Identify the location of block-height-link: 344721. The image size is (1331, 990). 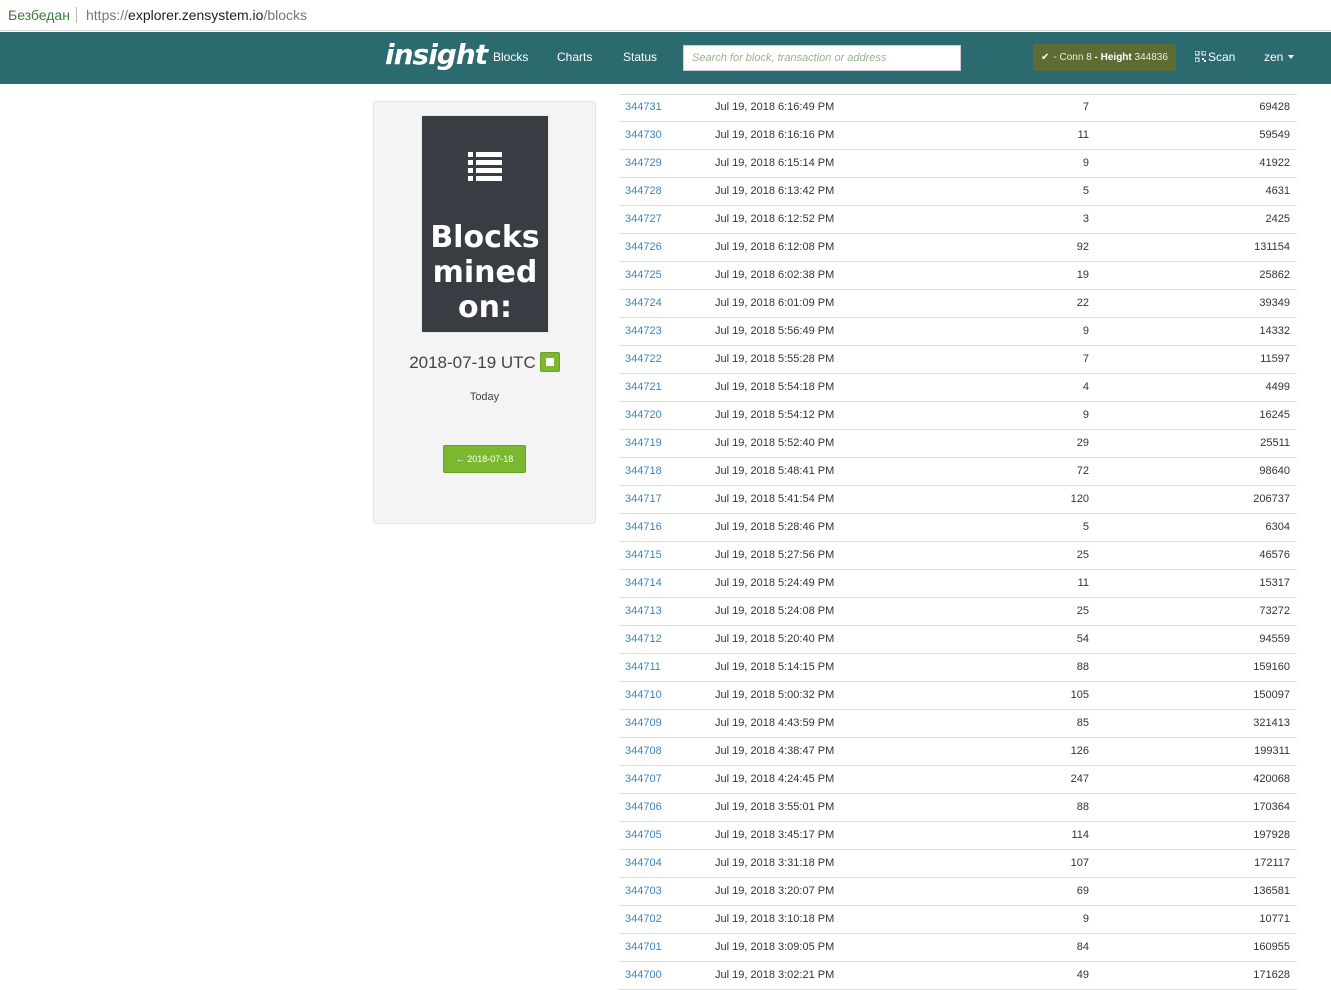
(643, 387).